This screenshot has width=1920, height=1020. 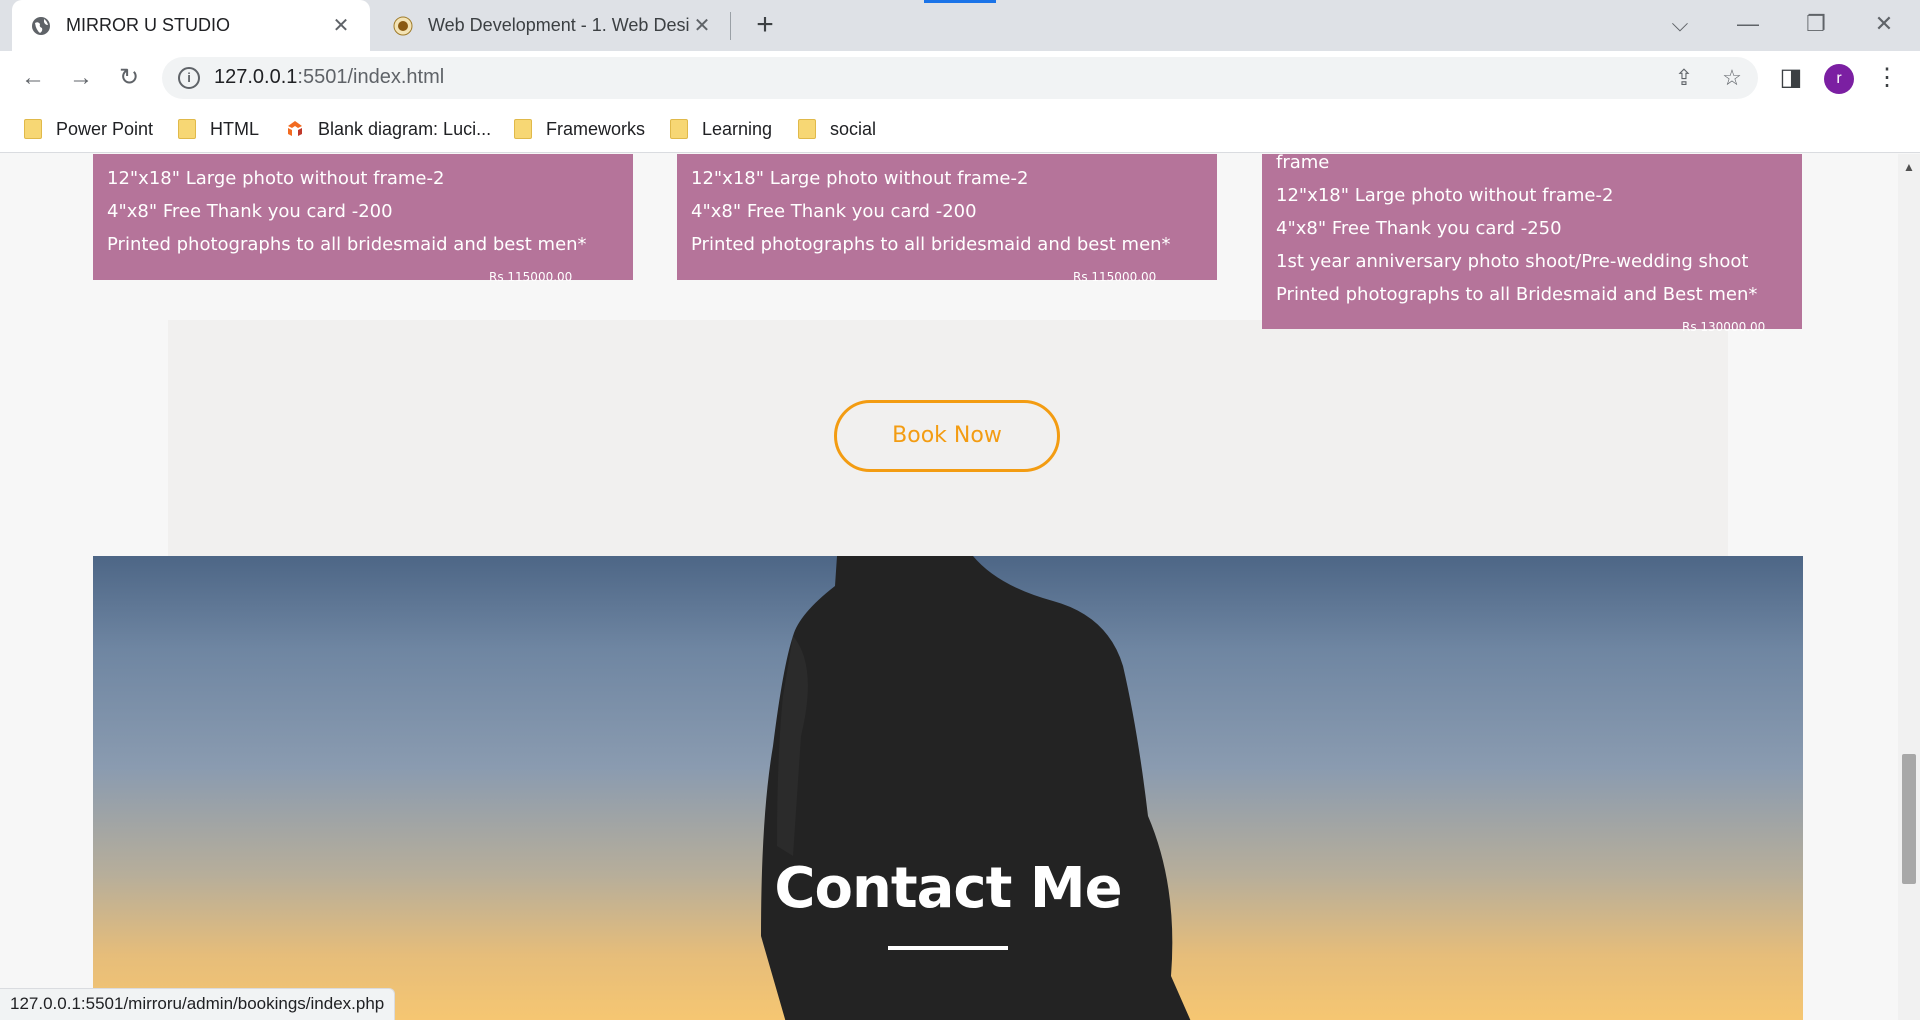 I want to click on package-feature: 4"x8" Free Thank you card -250, so click(x=1419, y=228).